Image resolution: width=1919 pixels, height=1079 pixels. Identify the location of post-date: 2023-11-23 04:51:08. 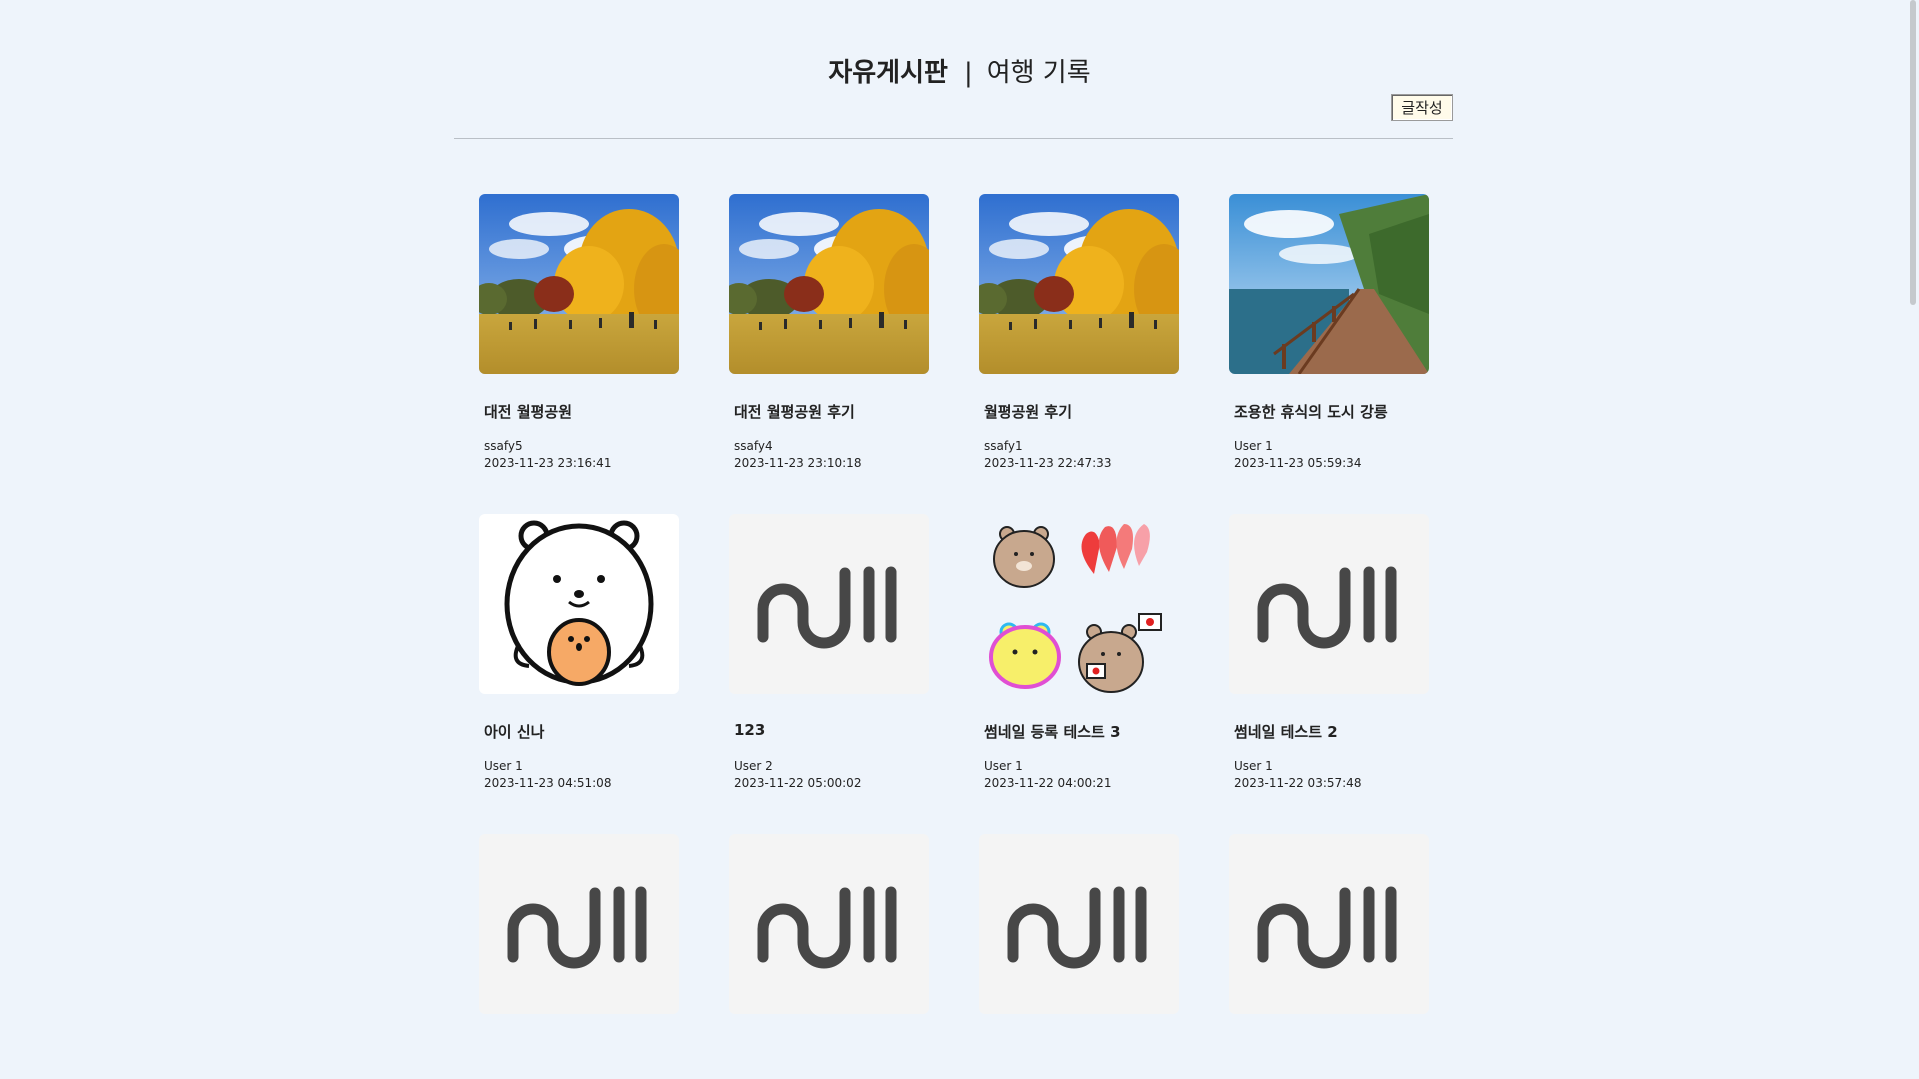
(548, 783).